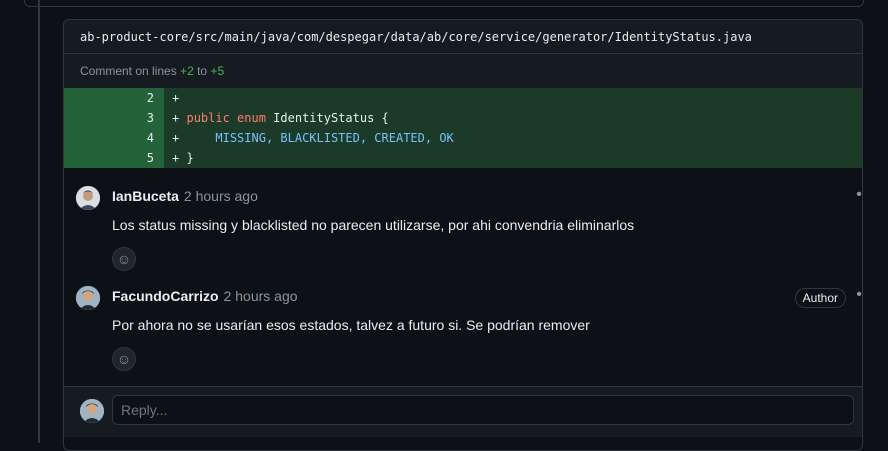 This screenshot has height=451, width=888. I want to click on reply-input, so click(483, 410).